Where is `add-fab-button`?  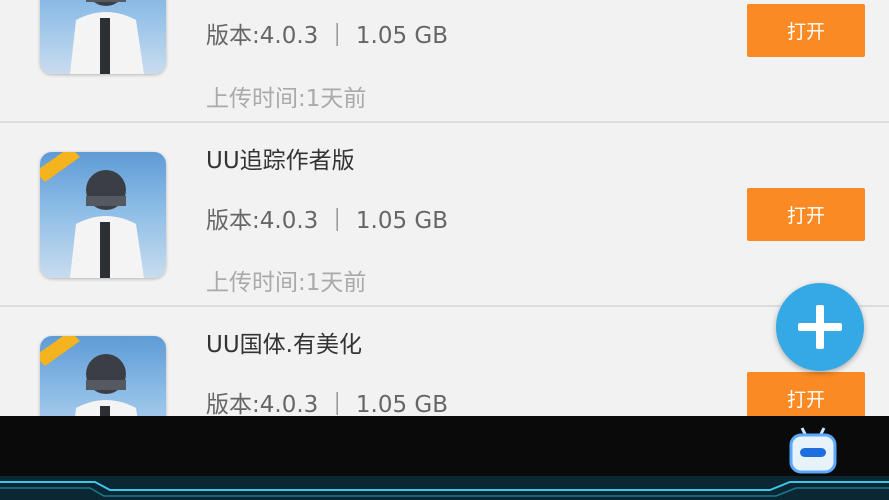 add-fab-button is located at coordinates (820, 327).